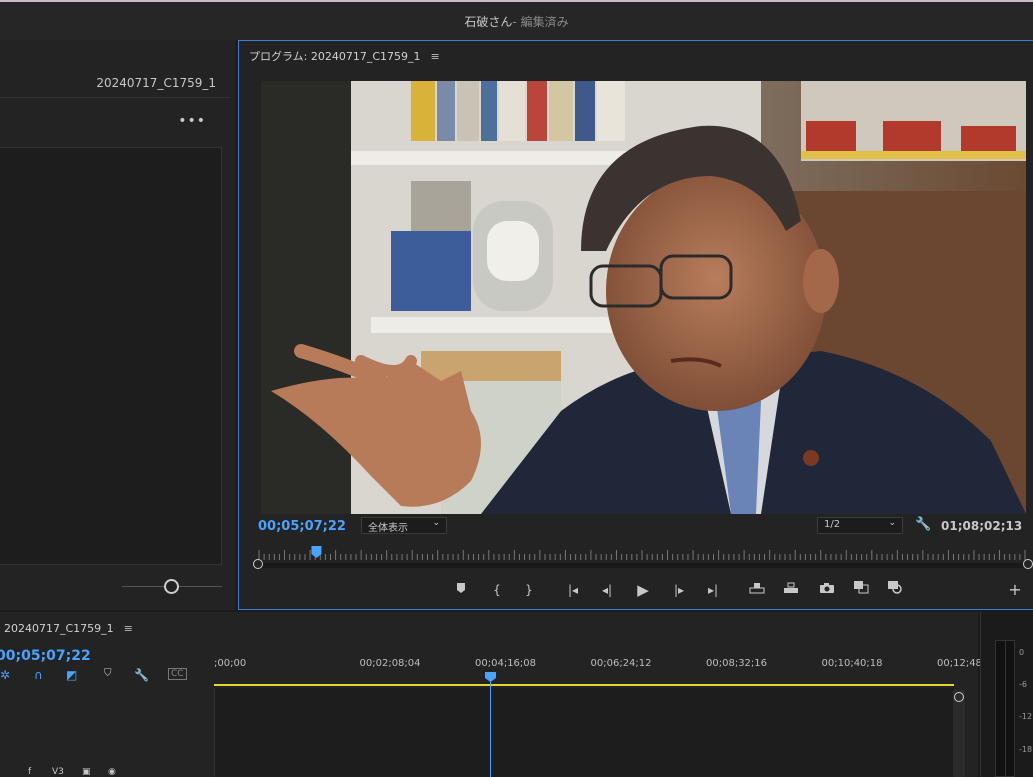 This screenshot has width=1033, height=777. I want to click on ruler-label: 00;06;24;12, so click(621, 663).